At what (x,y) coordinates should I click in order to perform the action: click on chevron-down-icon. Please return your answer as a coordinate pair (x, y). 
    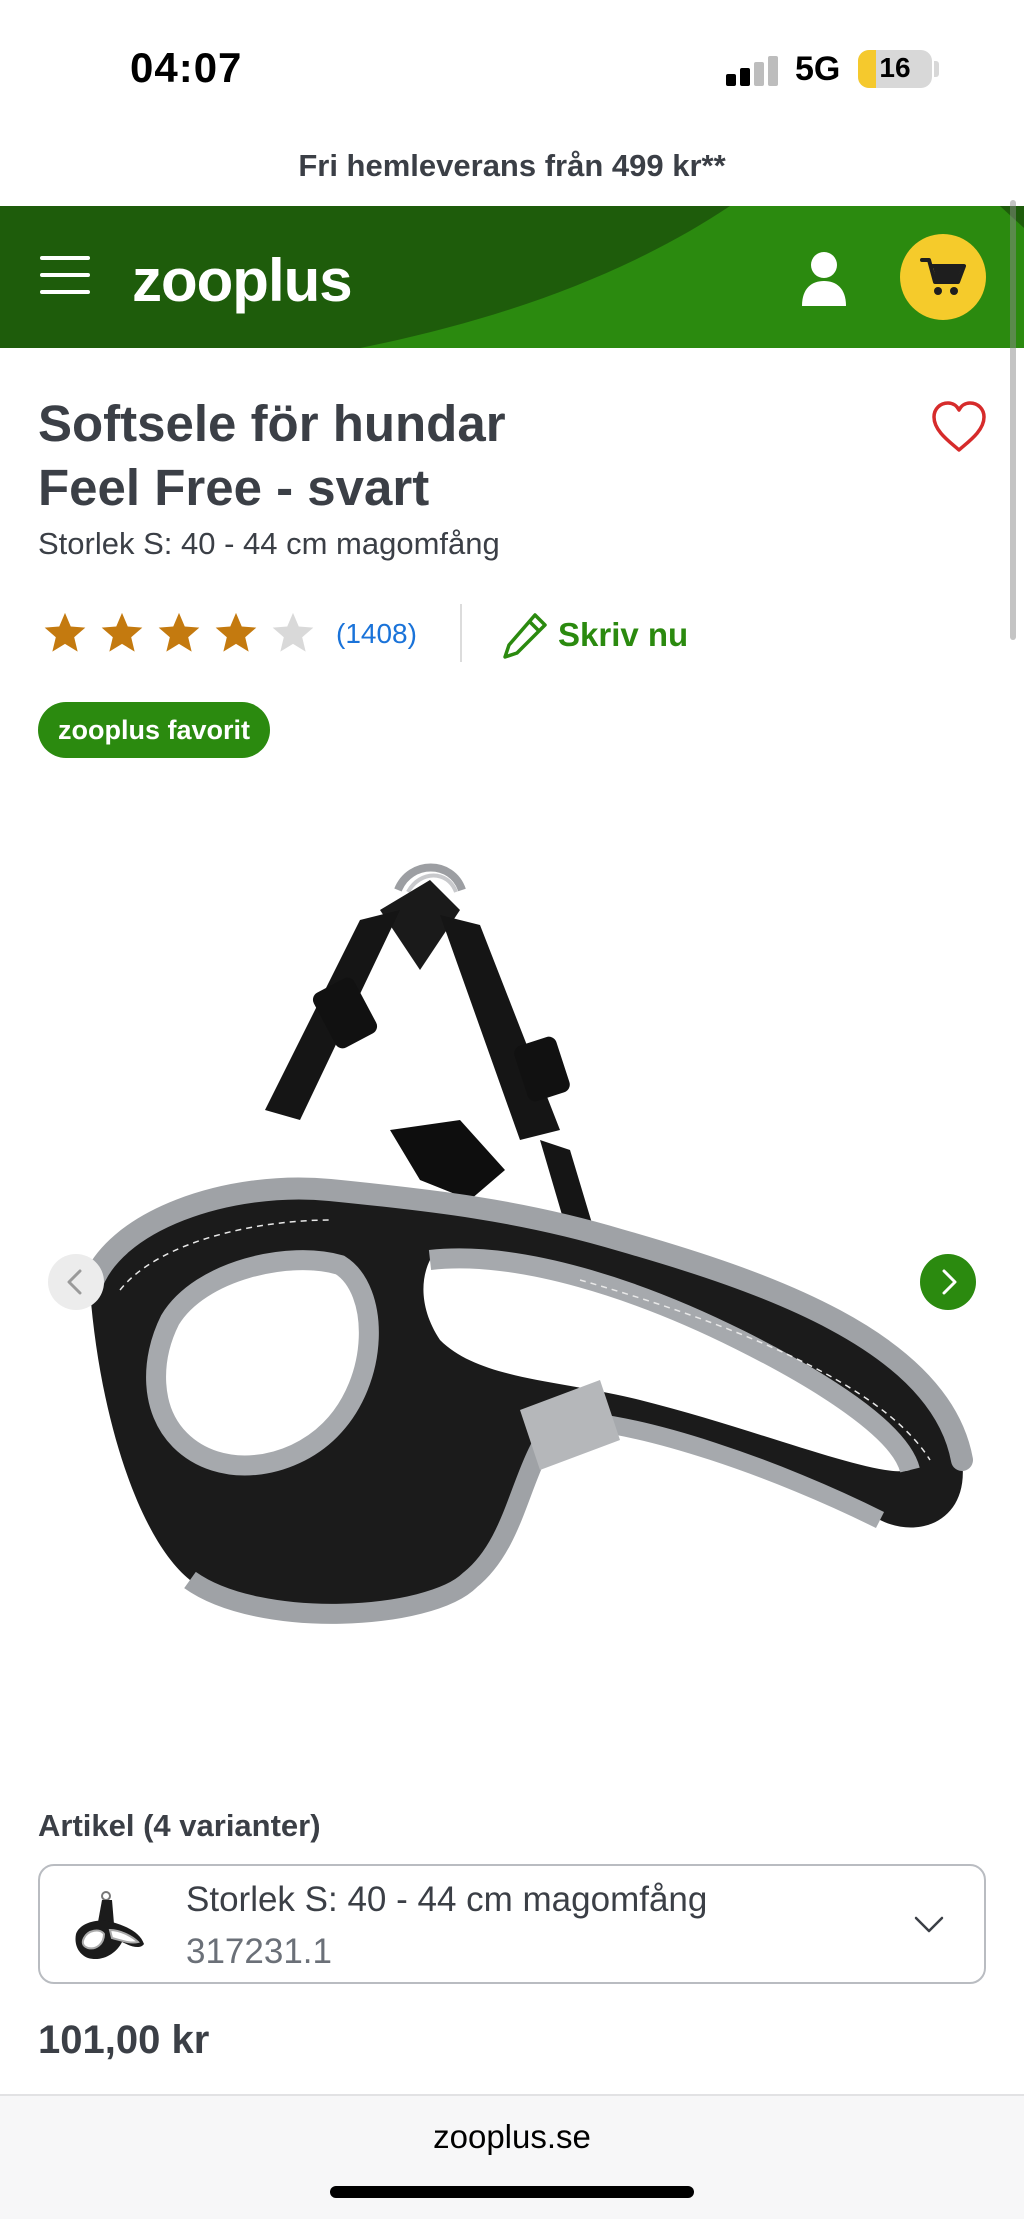
    Looking at the image, I should click on (929, 1924).